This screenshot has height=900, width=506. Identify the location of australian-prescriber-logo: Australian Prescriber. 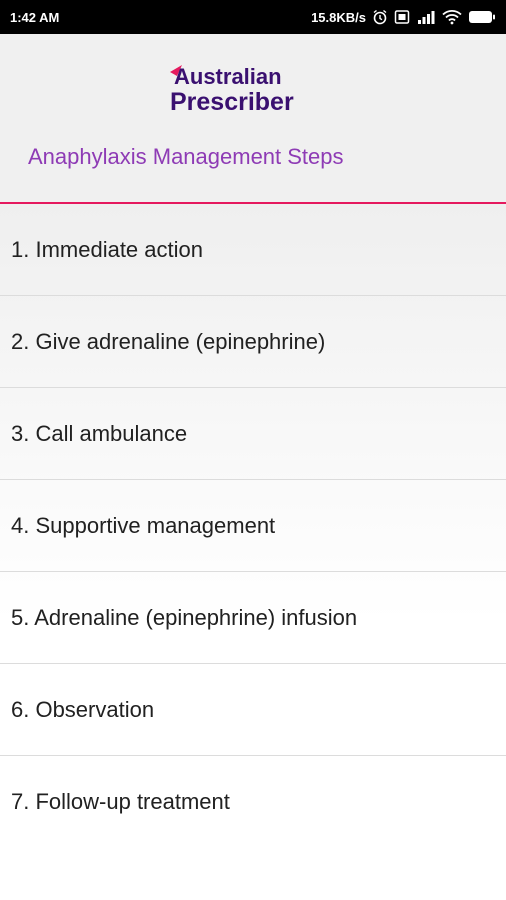
(232, 89).